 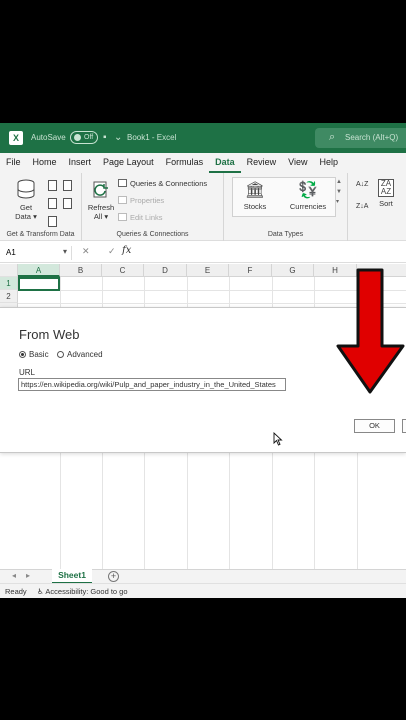 I want to click on status-bar: Ready ♿ Accessibility: Good to go, so click(x=203, y=590).